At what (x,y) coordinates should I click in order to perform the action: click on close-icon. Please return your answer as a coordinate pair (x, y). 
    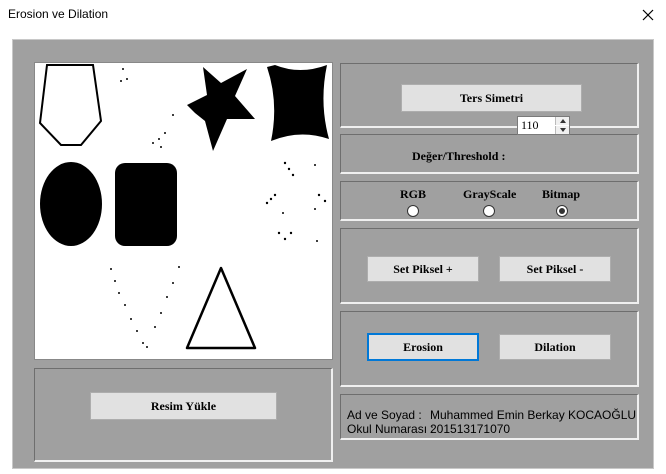
    Looking at the image, I should click on (648, 15).